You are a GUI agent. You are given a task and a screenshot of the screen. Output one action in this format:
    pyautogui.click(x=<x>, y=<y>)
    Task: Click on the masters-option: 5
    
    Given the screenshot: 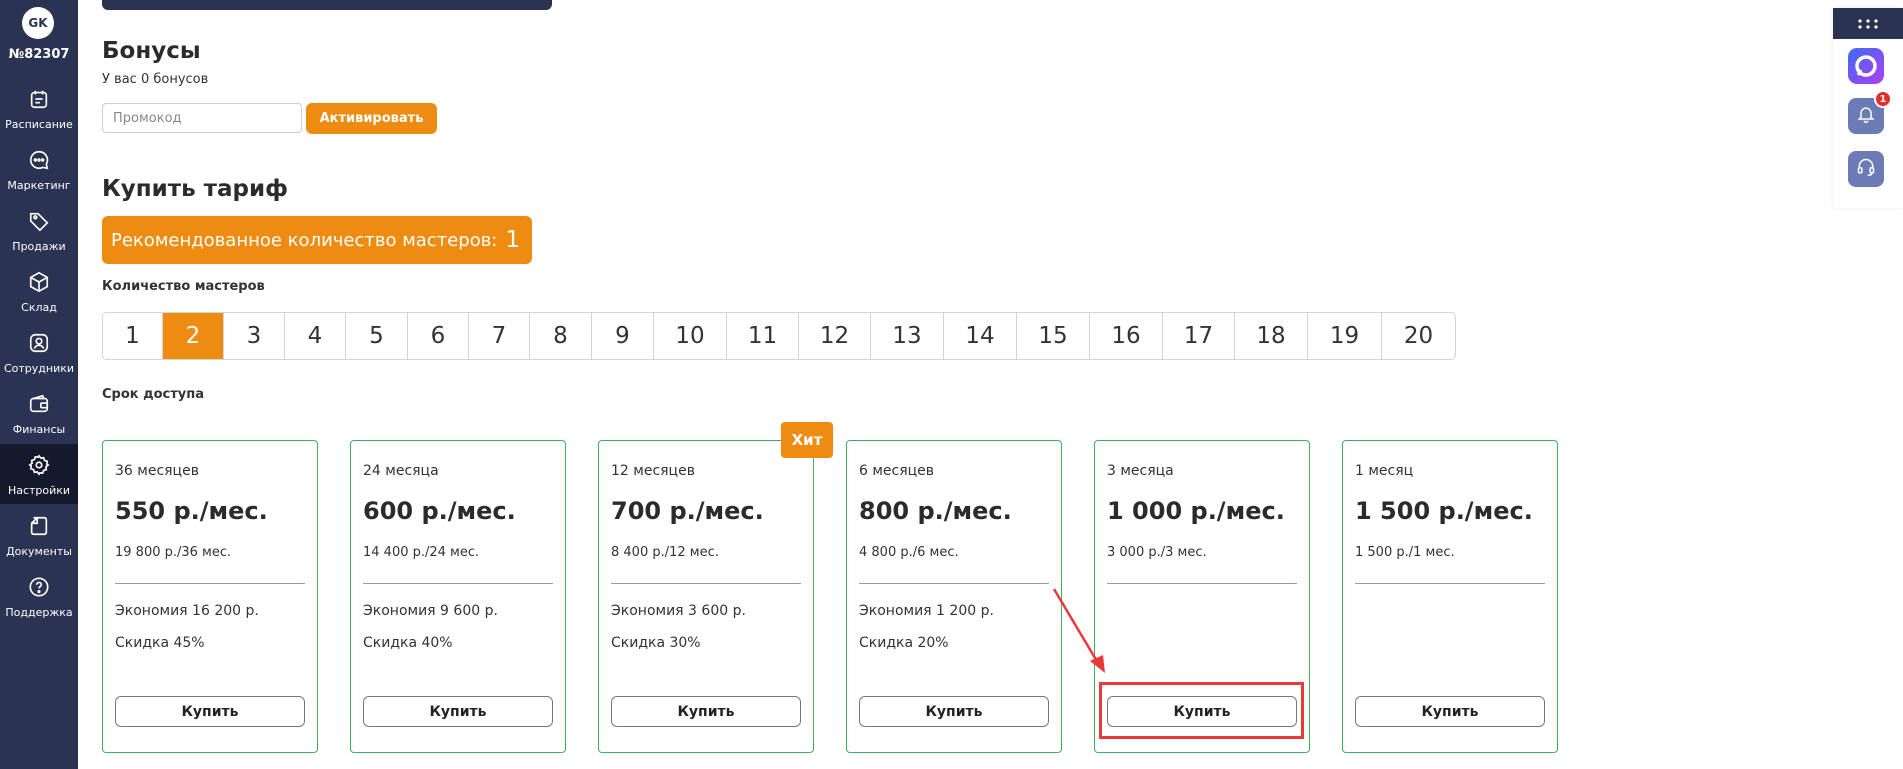 What is the action you would take?
    pyautogui.click(x=377, y=336)
    